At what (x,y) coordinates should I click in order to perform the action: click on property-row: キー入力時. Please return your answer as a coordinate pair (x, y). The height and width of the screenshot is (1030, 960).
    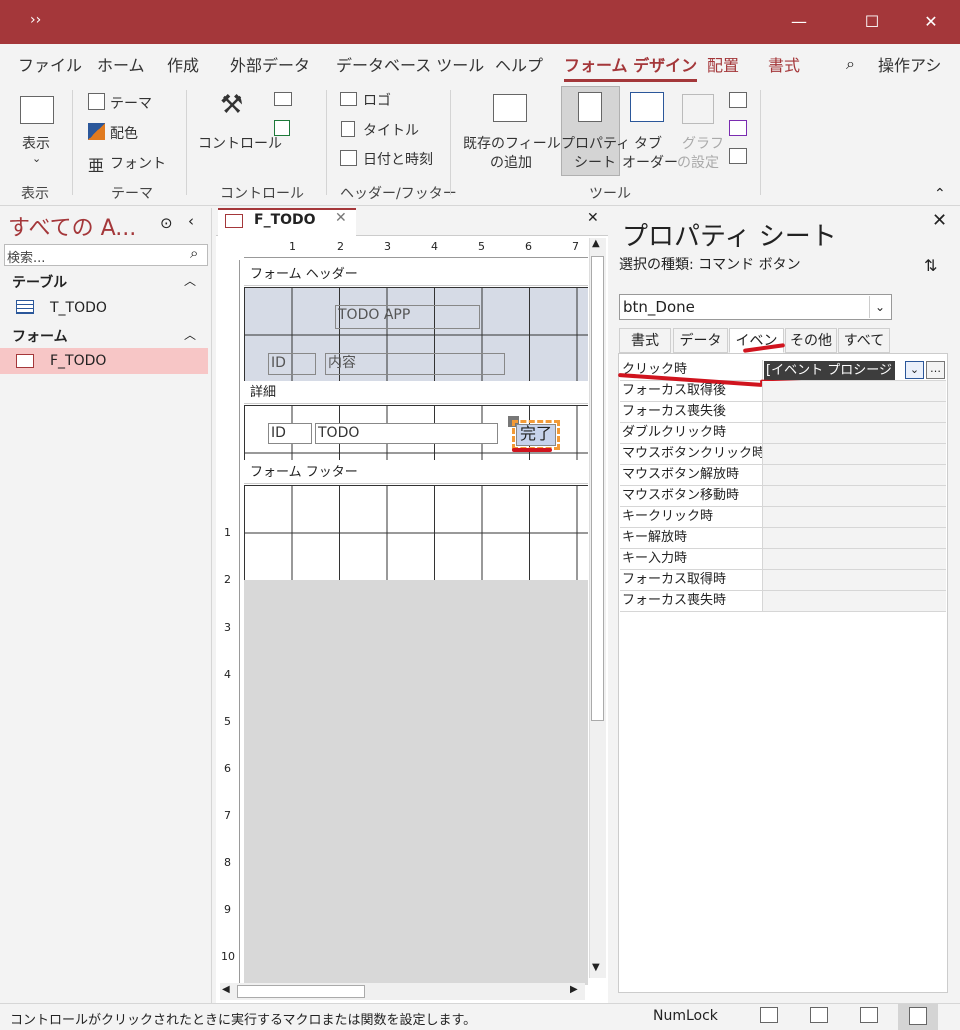
    Looking at the image, I should click on (783, 559).